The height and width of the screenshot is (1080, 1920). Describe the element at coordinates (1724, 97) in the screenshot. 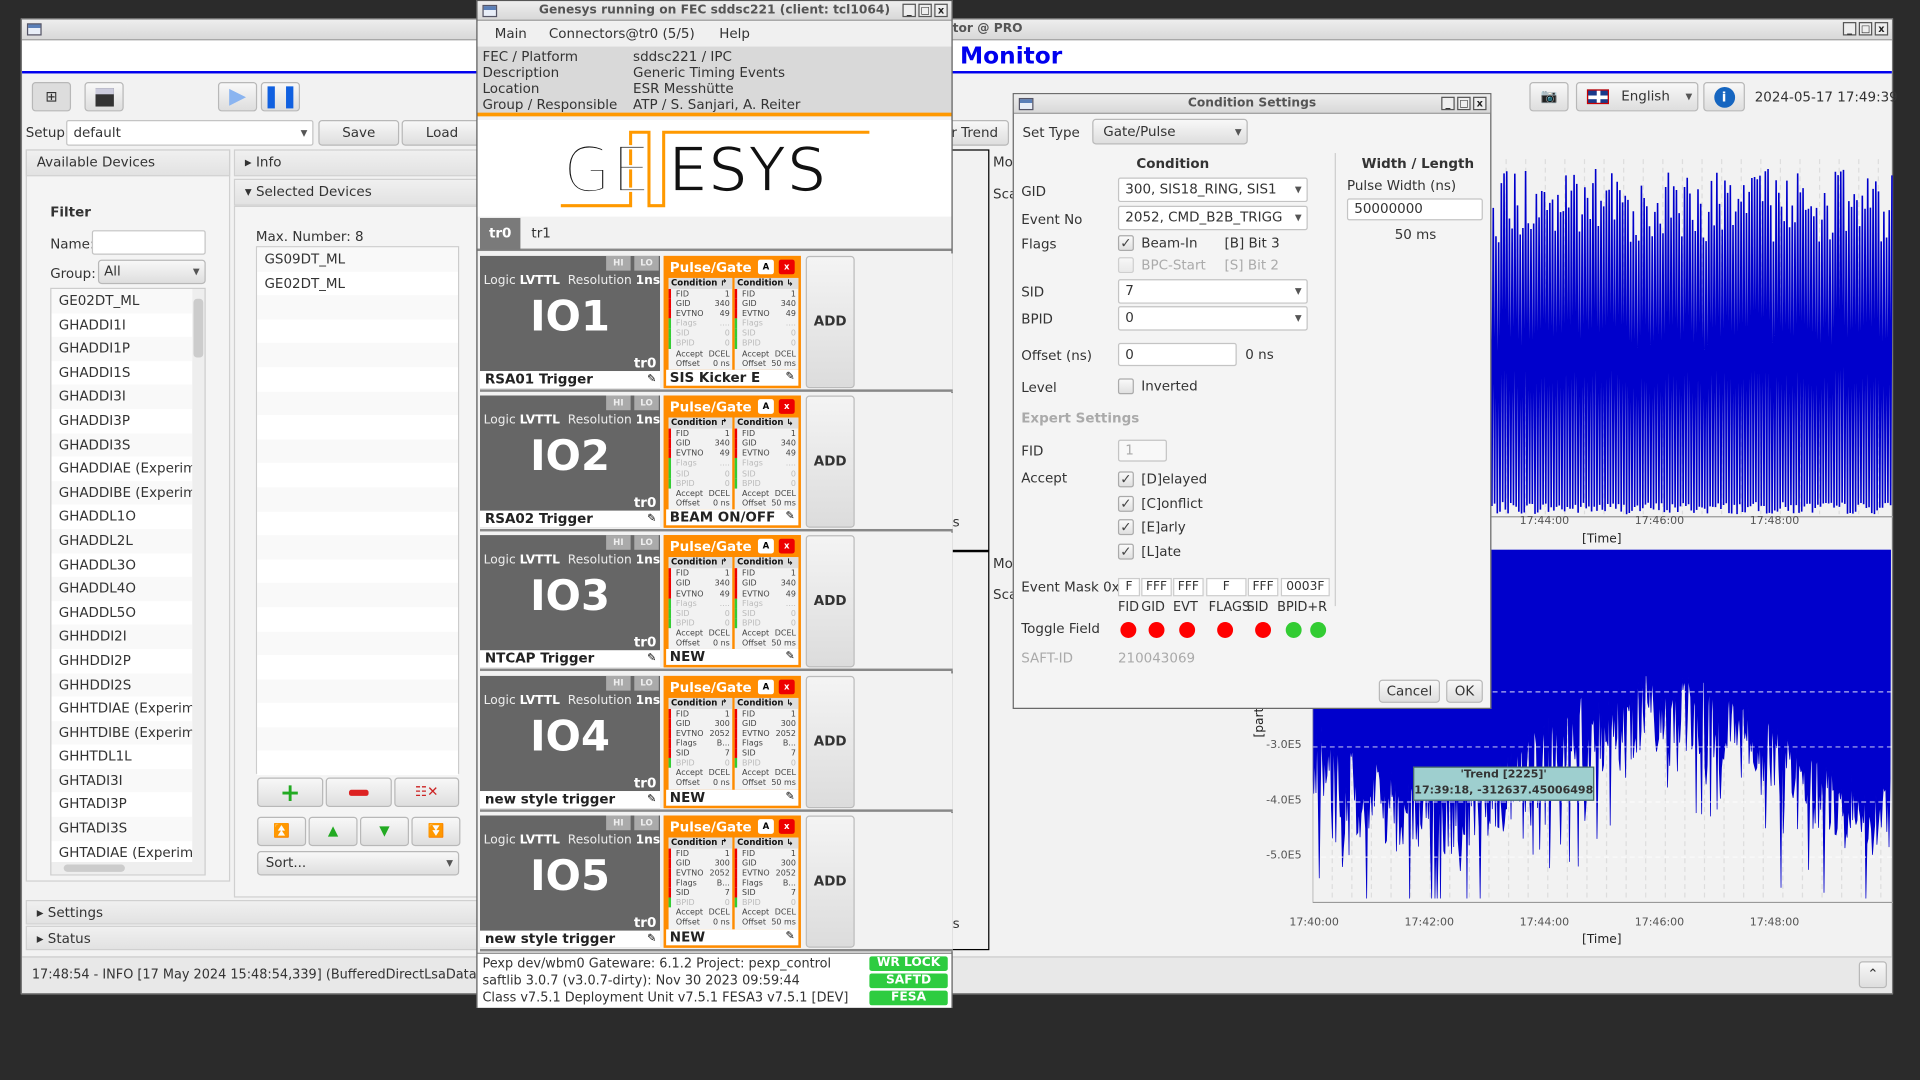

I see `info-button: i` at that location.